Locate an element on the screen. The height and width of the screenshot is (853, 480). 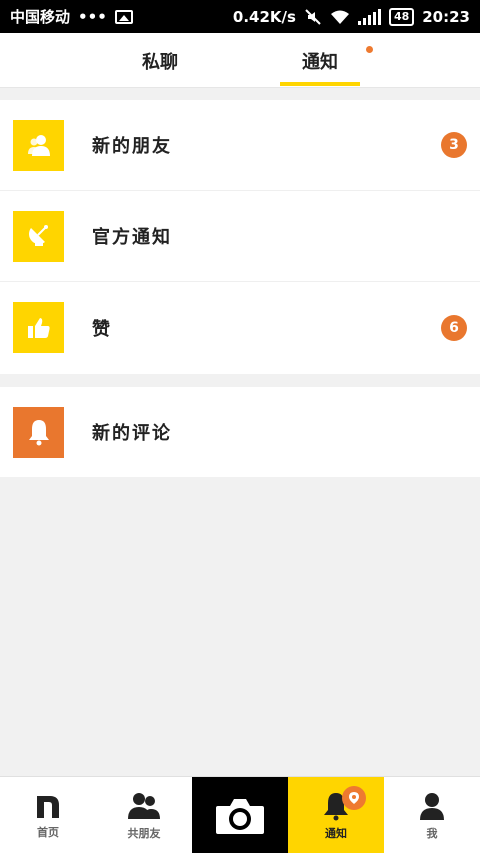
list-item-label: 官方通知 is located at coordinates (132, 237).